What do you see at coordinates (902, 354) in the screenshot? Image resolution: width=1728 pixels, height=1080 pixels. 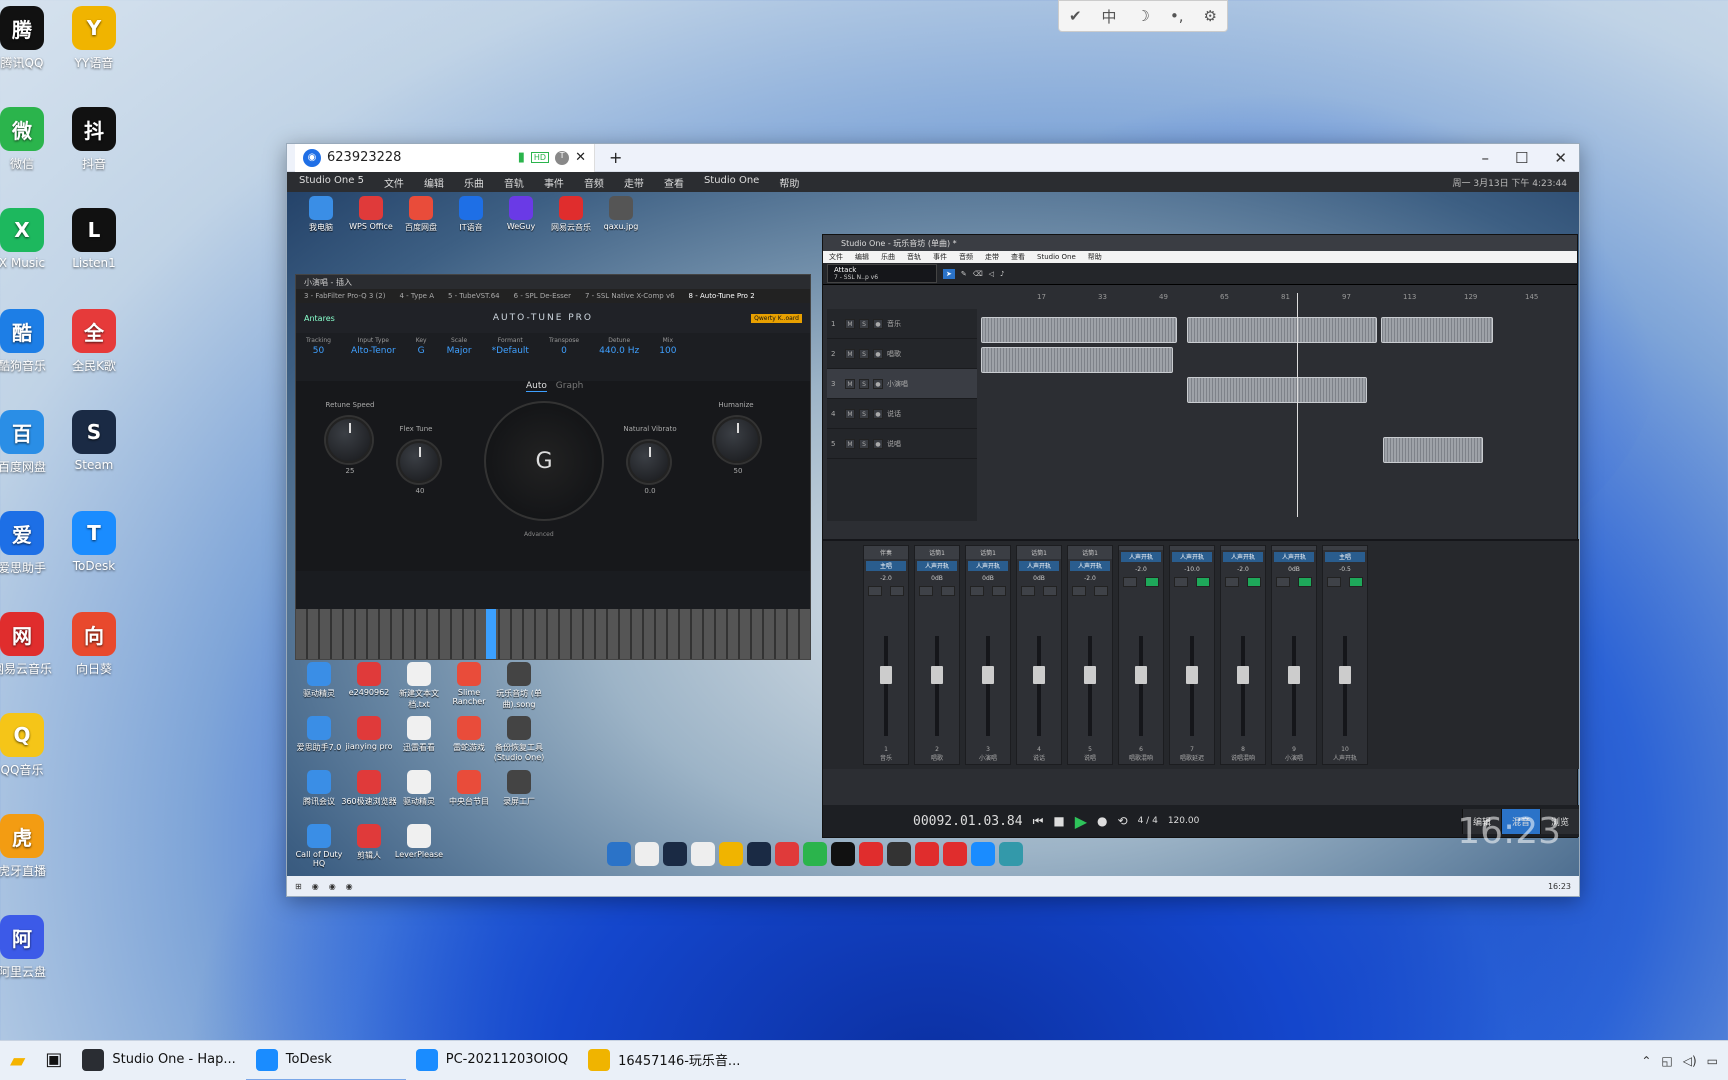 I see `track-header: 2 M S ● 唱歌` at bounding box center [902, 354].